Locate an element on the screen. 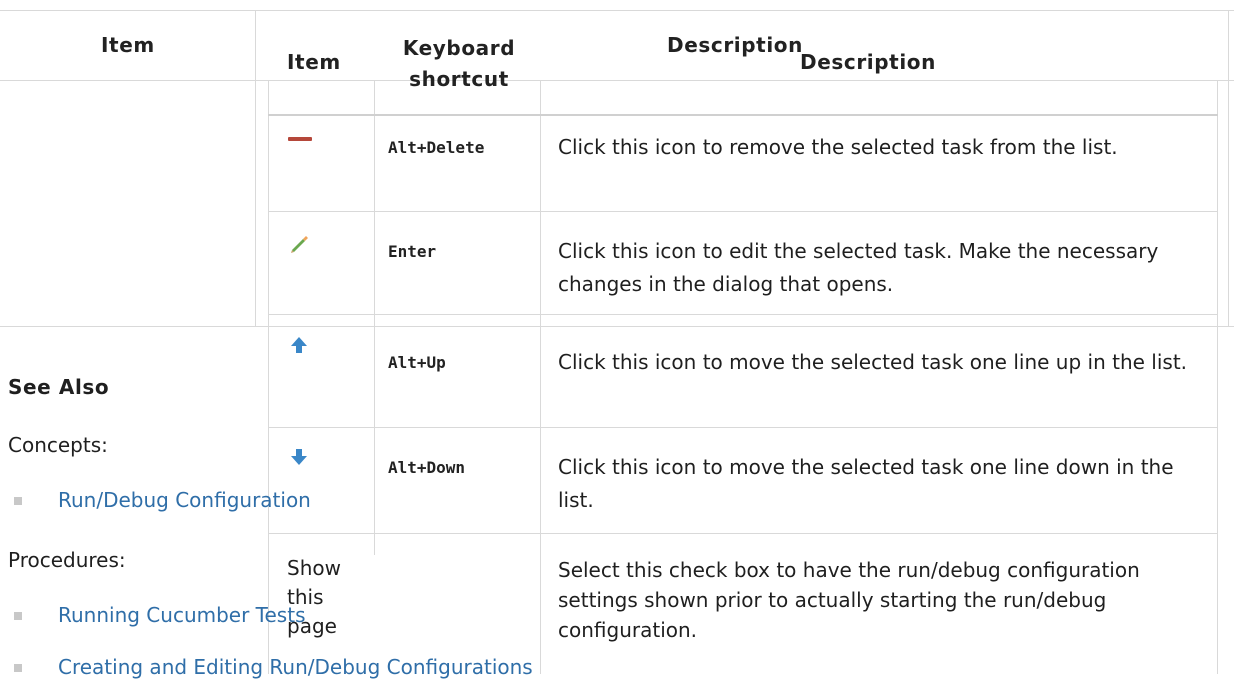  concepts-label: Concepts: is located at coordinates (58, 445).